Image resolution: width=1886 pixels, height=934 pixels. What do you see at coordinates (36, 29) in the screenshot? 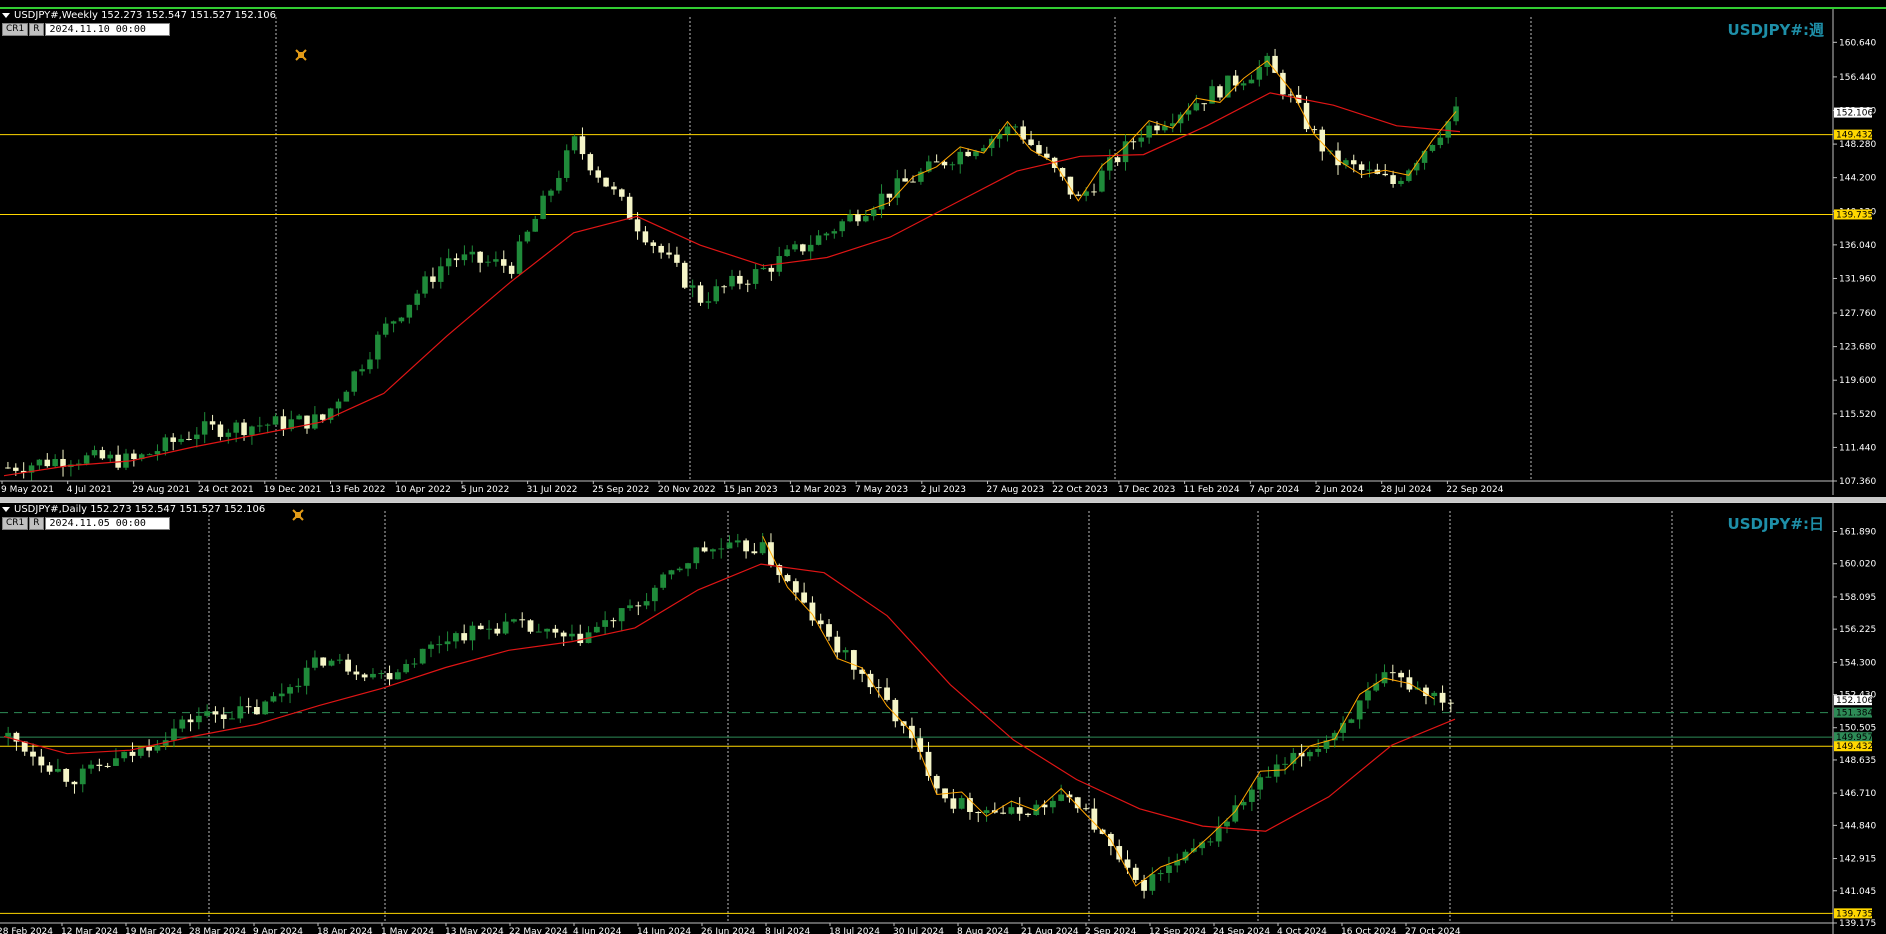
I see `r-button: R` at bounding box center [36, 29].